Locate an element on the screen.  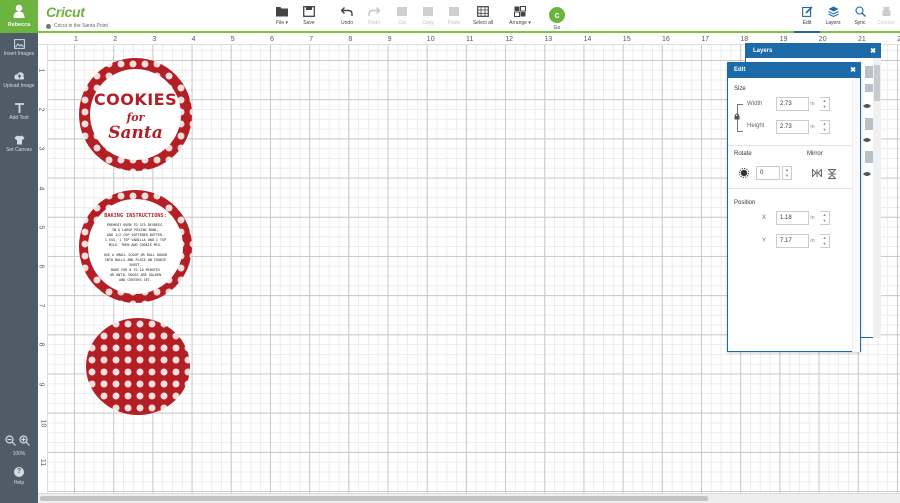
edit-panel-scrollbar is located at coordinates (856, 215).